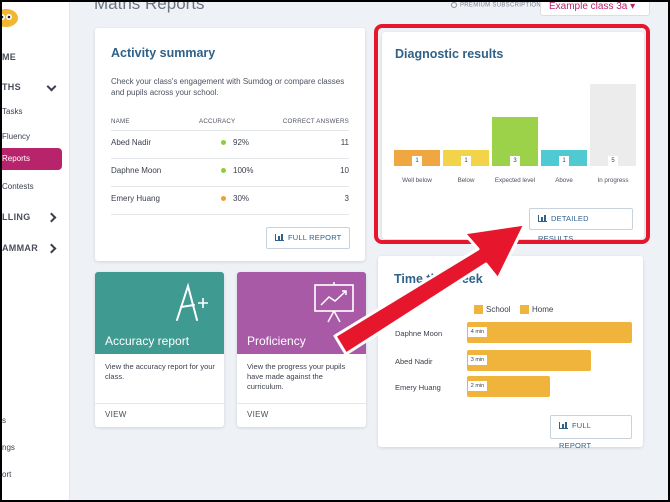  I want to click on sidebar-item-5: Contests, so click(18, 186).